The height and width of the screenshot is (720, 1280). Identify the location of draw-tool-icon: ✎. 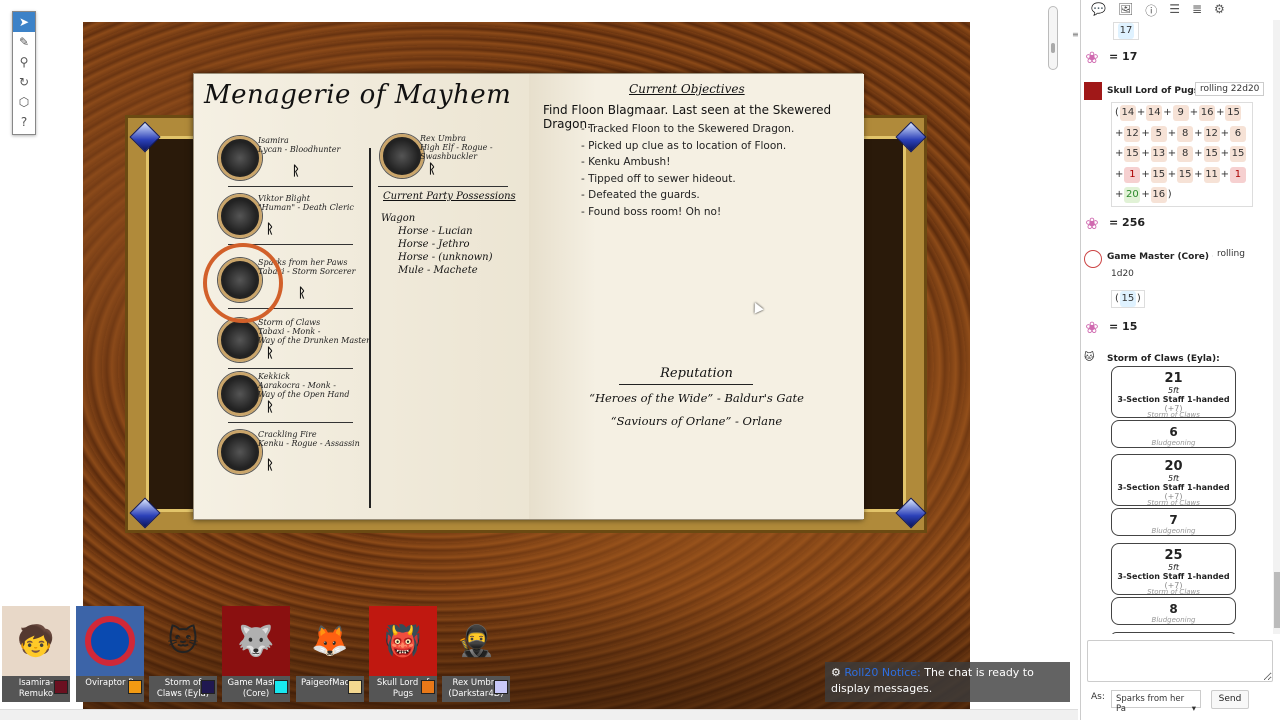
(24, 42).